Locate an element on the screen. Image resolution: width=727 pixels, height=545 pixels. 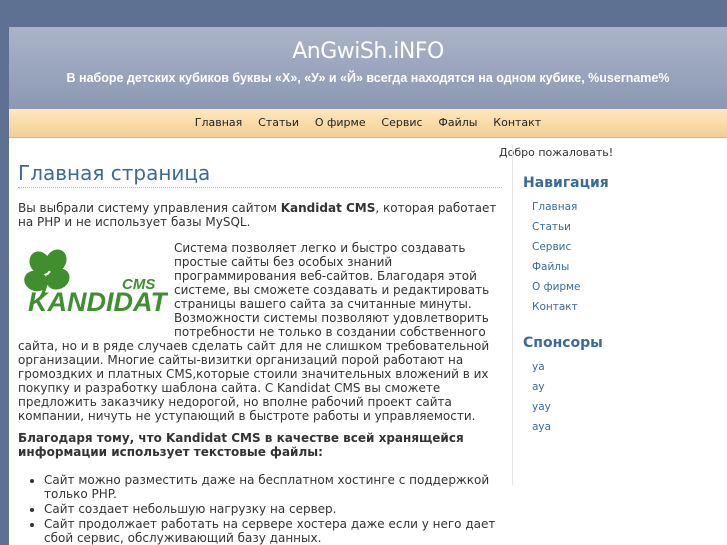
nav-item-contact: Контакт is located at coordinates (517, 122).